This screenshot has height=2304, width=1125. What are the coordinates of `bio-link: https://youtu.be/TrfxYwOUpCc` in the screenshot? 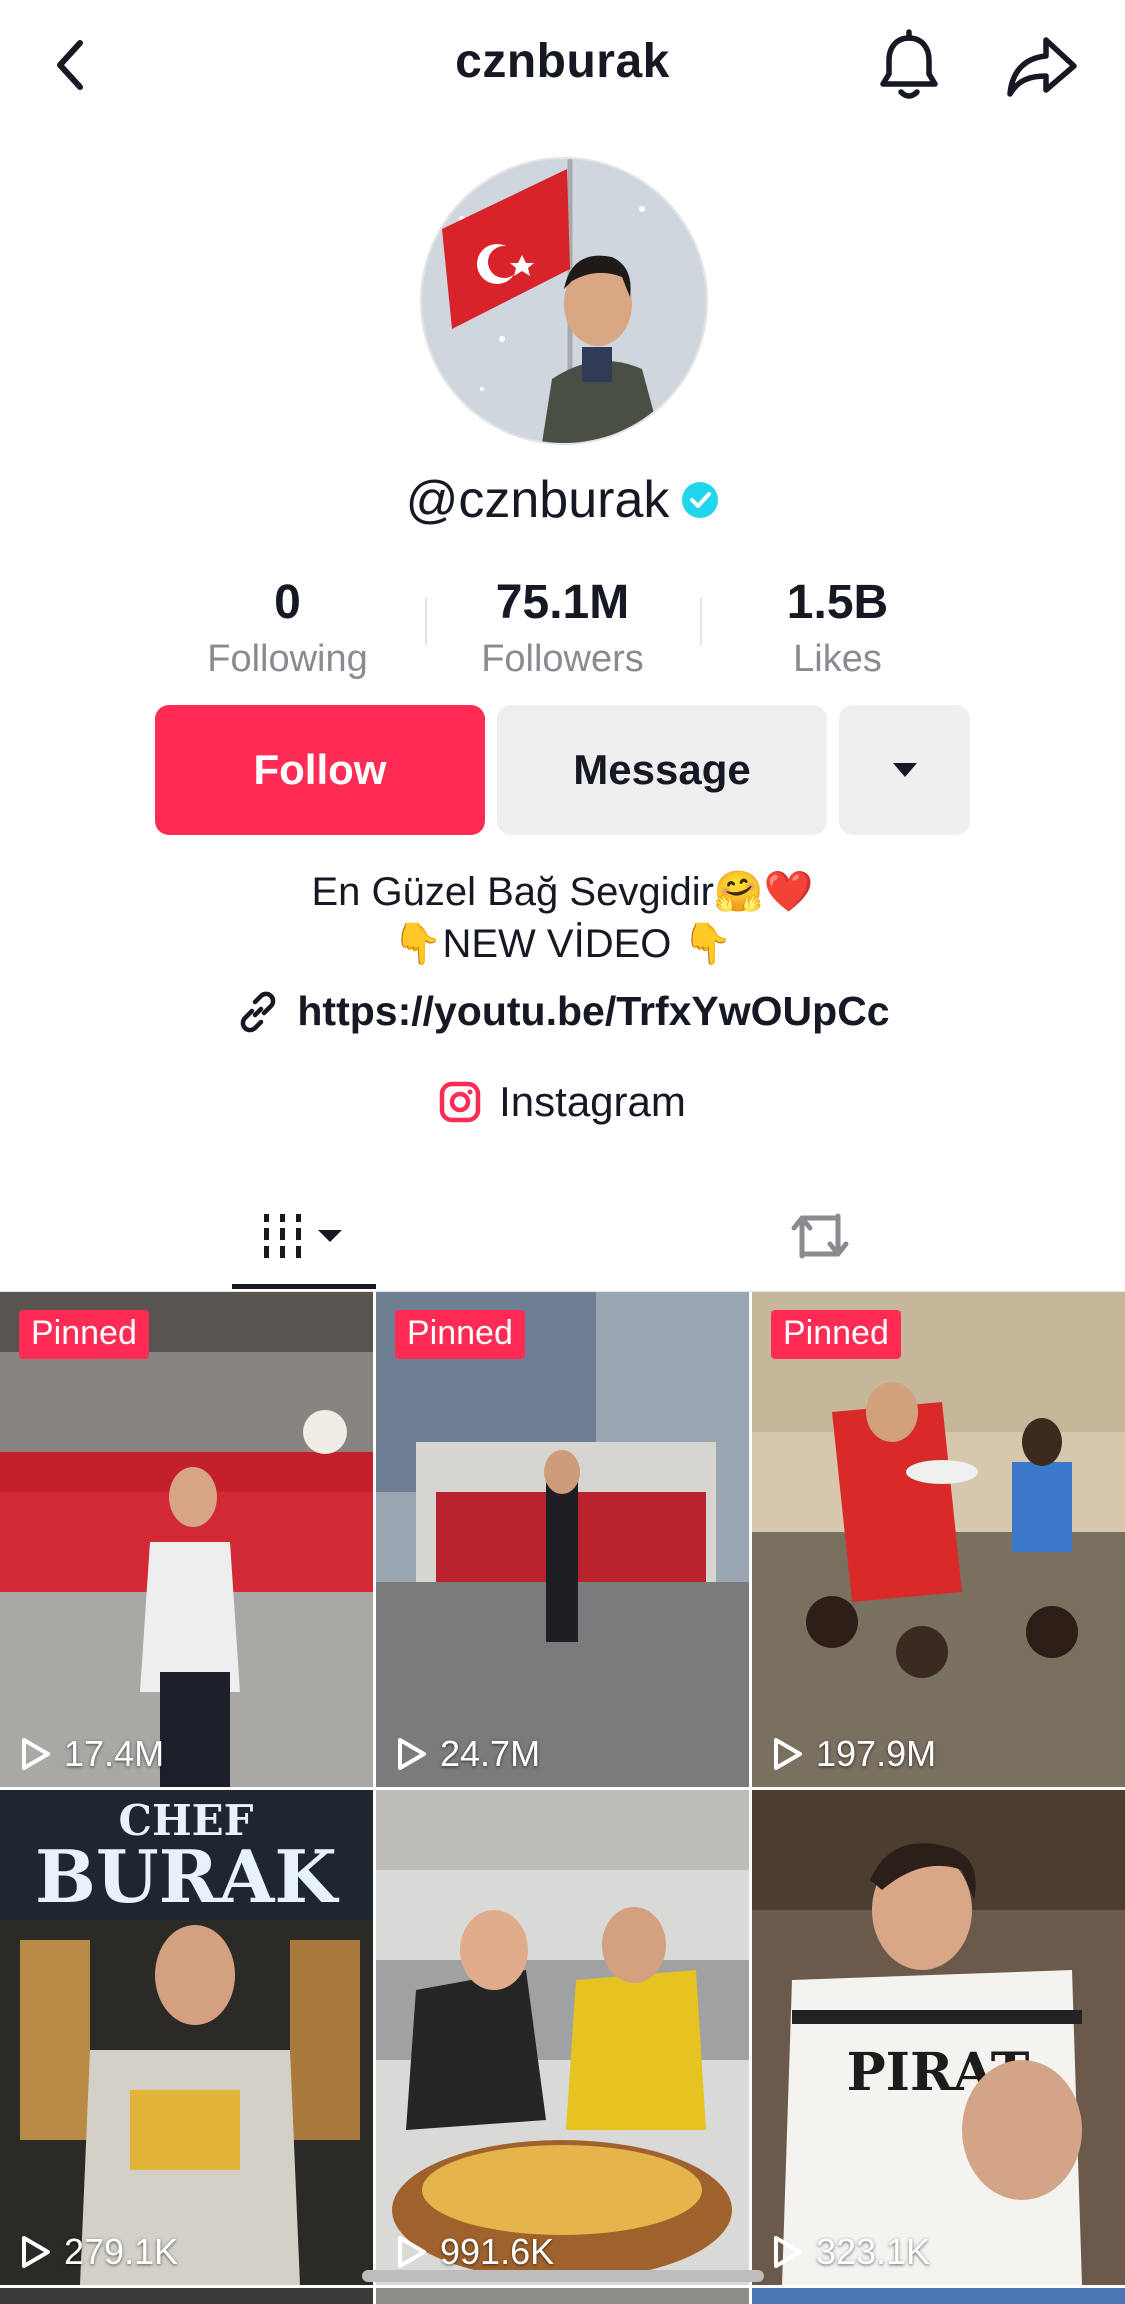 It's located at (562, 1011).